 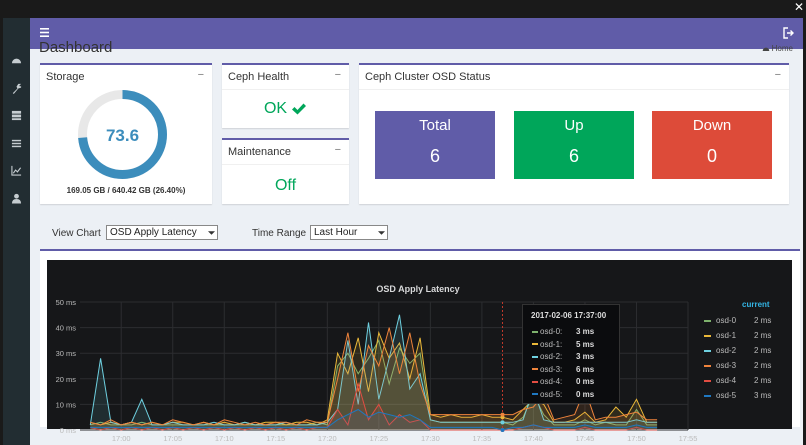 What do you see at coordinates (16, 231) in the screenshot?
I see `sidebar` at bounding box center [16, 231].